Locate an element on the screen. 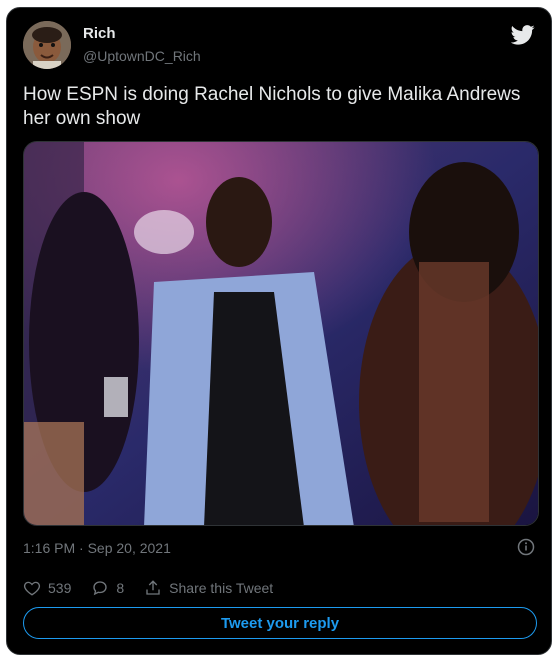  reply-count: 8 is located at coordinates (120, 588).